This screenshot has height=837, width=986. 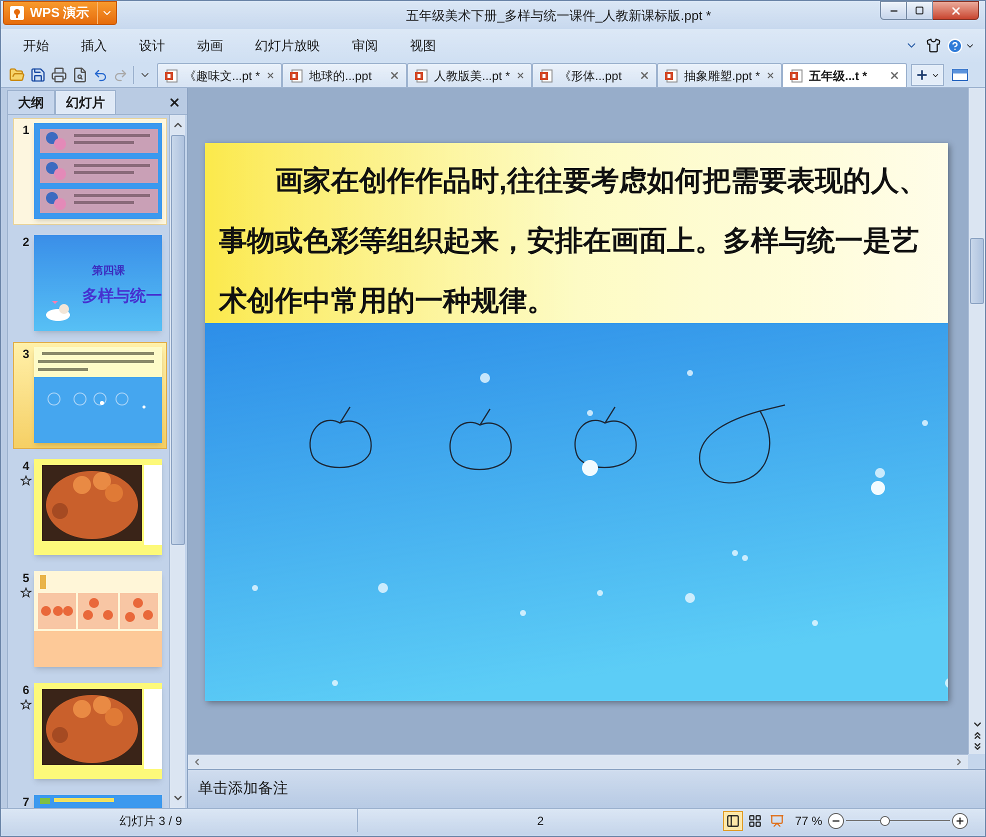 What do you see at coordinates (90, 799) in the screenshot?
I see `slide-list-item: 7` at bounding box center [90, 799].